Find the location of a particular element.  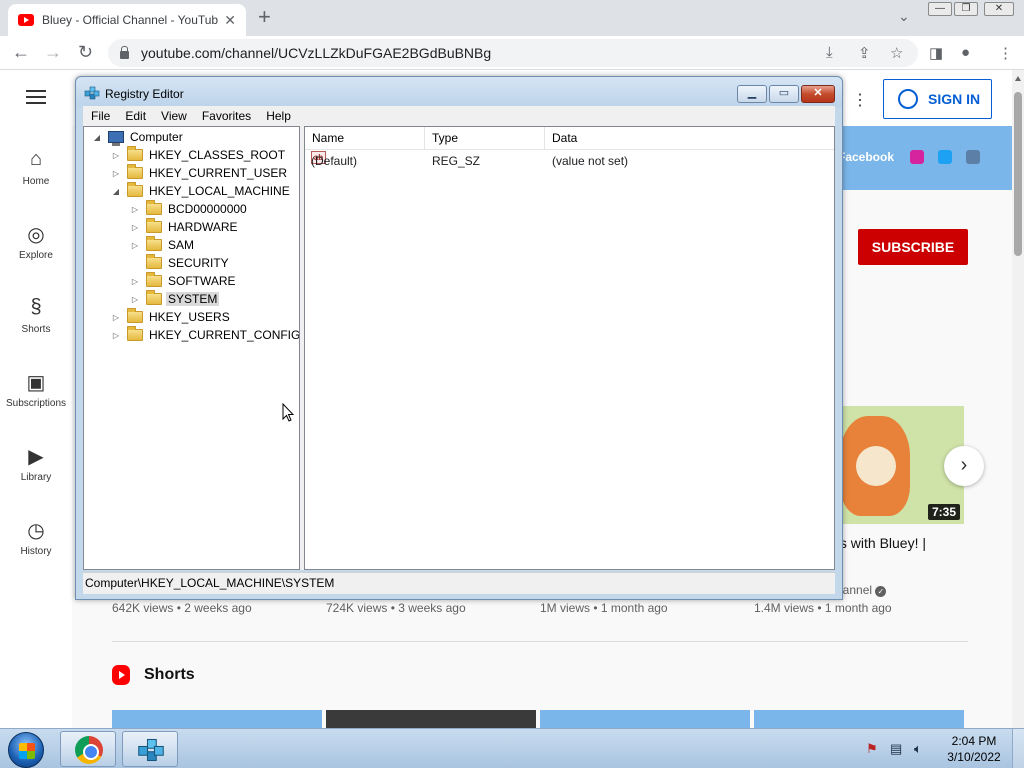

tree-node-hkey-users: ▷ HKEY_USERS is located at coordinates (171, 317).